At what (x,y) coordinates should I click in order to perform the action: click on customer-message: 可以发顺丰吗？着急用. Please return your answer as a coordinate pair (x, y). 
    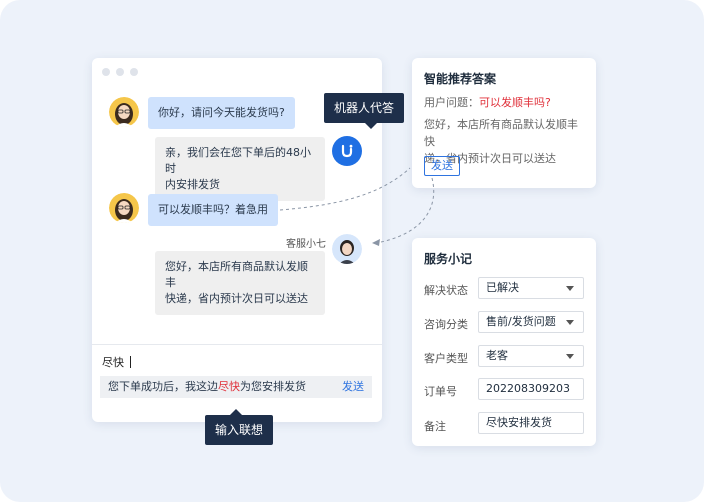
    Looking at the image, I should click on (213, 210).